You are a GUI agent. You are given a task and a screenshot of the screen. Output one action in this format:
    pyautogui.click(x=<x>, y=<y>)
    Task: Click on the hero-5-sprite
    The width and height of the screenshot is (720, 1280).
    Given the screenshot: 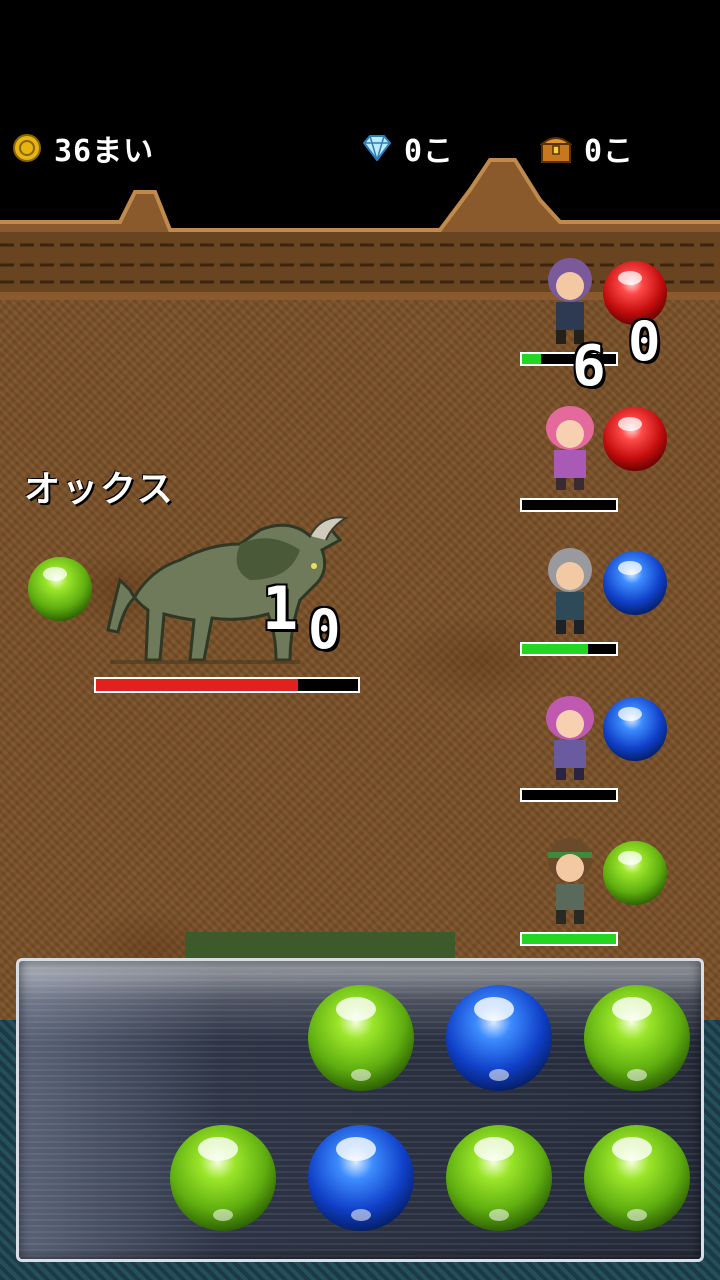 What is the action you would take?
    pyautogui.click(x=570, y=881)
    